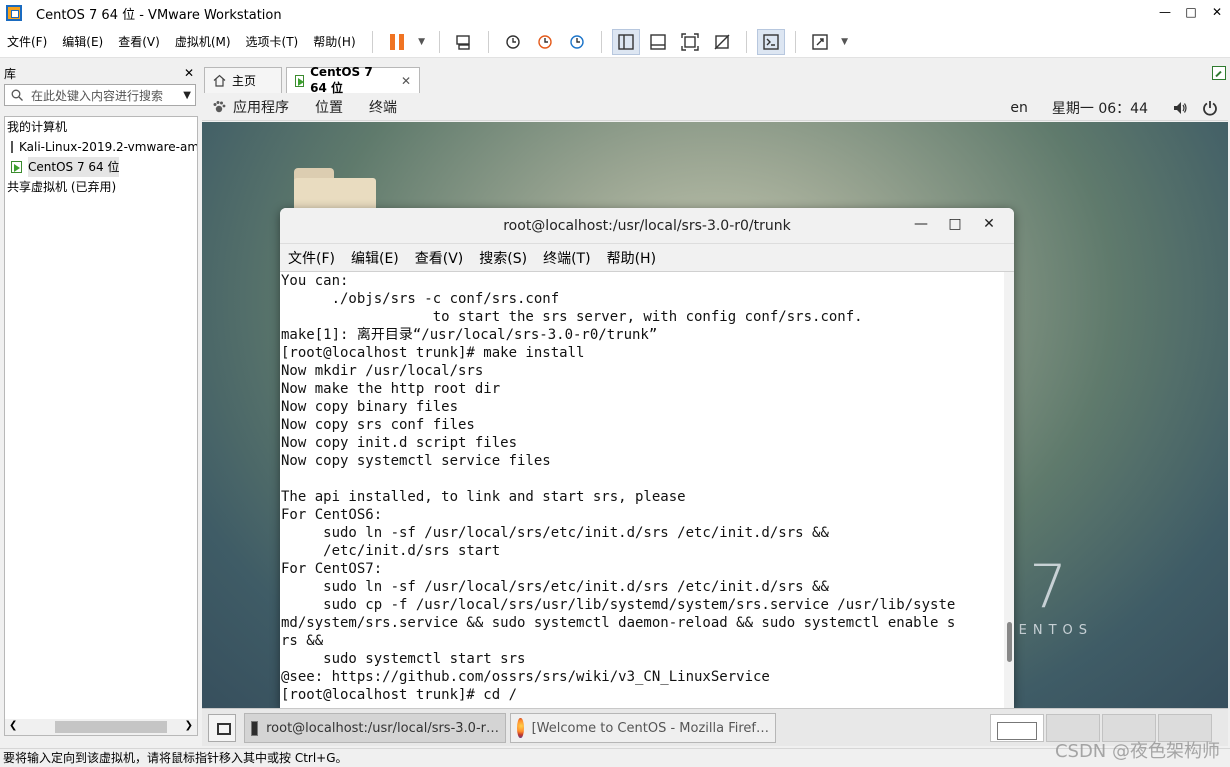 This screenshot has height=767, width=1230. Describe the element at coordinates (391, 389) in the screenshot. I see `terminal-line: Now make the http root dir` at that location.